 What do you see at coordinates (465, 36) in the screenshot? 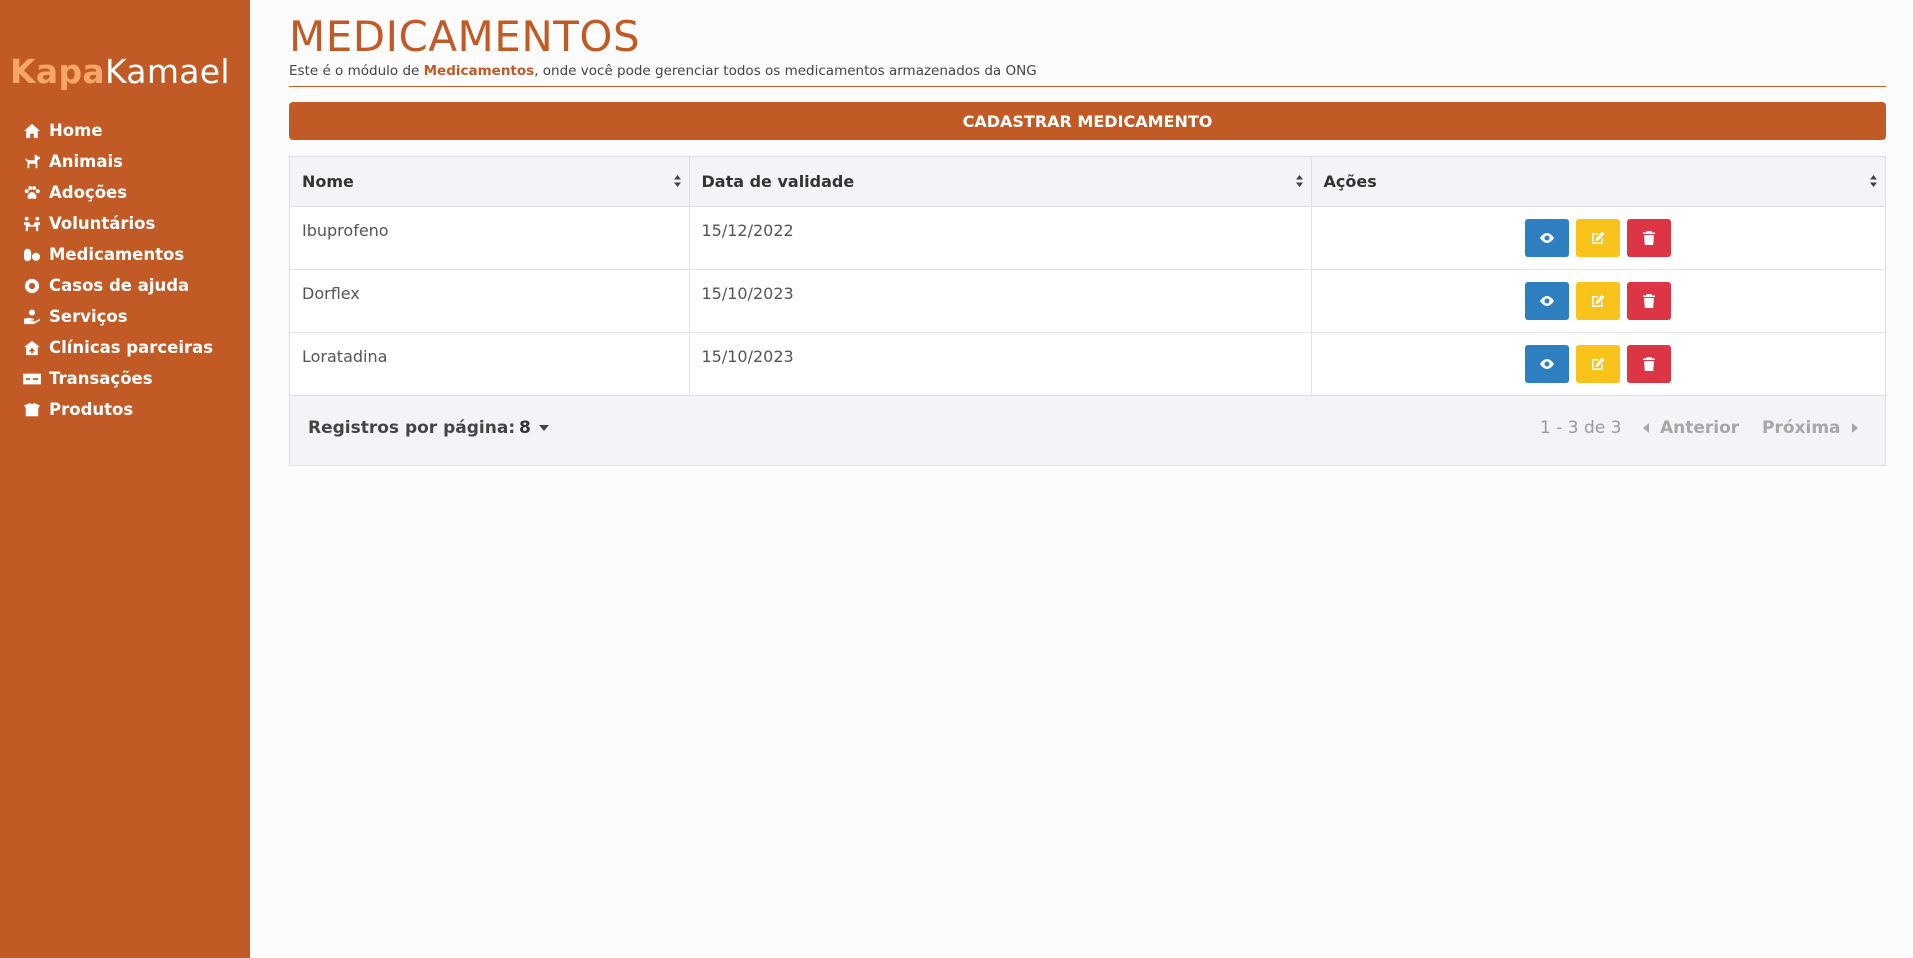
I see `page-title: MEDICAMENTOS` at bounding box center [465, 36].